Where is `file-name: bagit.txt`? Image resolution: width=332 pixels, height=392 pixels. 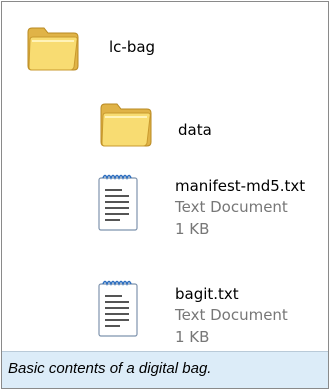 file-name: bagit.txt is located at coordinates (207, 294).